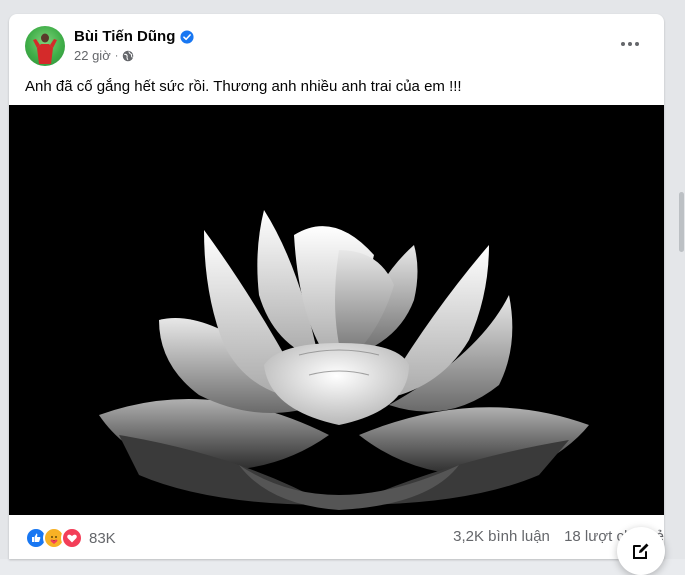 Image resolution: width=685 pixels, height=575 pixels. What do you see at coordinates (92, 55) in the screenshot?
I see `post-timestamp: 22 giờ` at bounding box center [92, 55].